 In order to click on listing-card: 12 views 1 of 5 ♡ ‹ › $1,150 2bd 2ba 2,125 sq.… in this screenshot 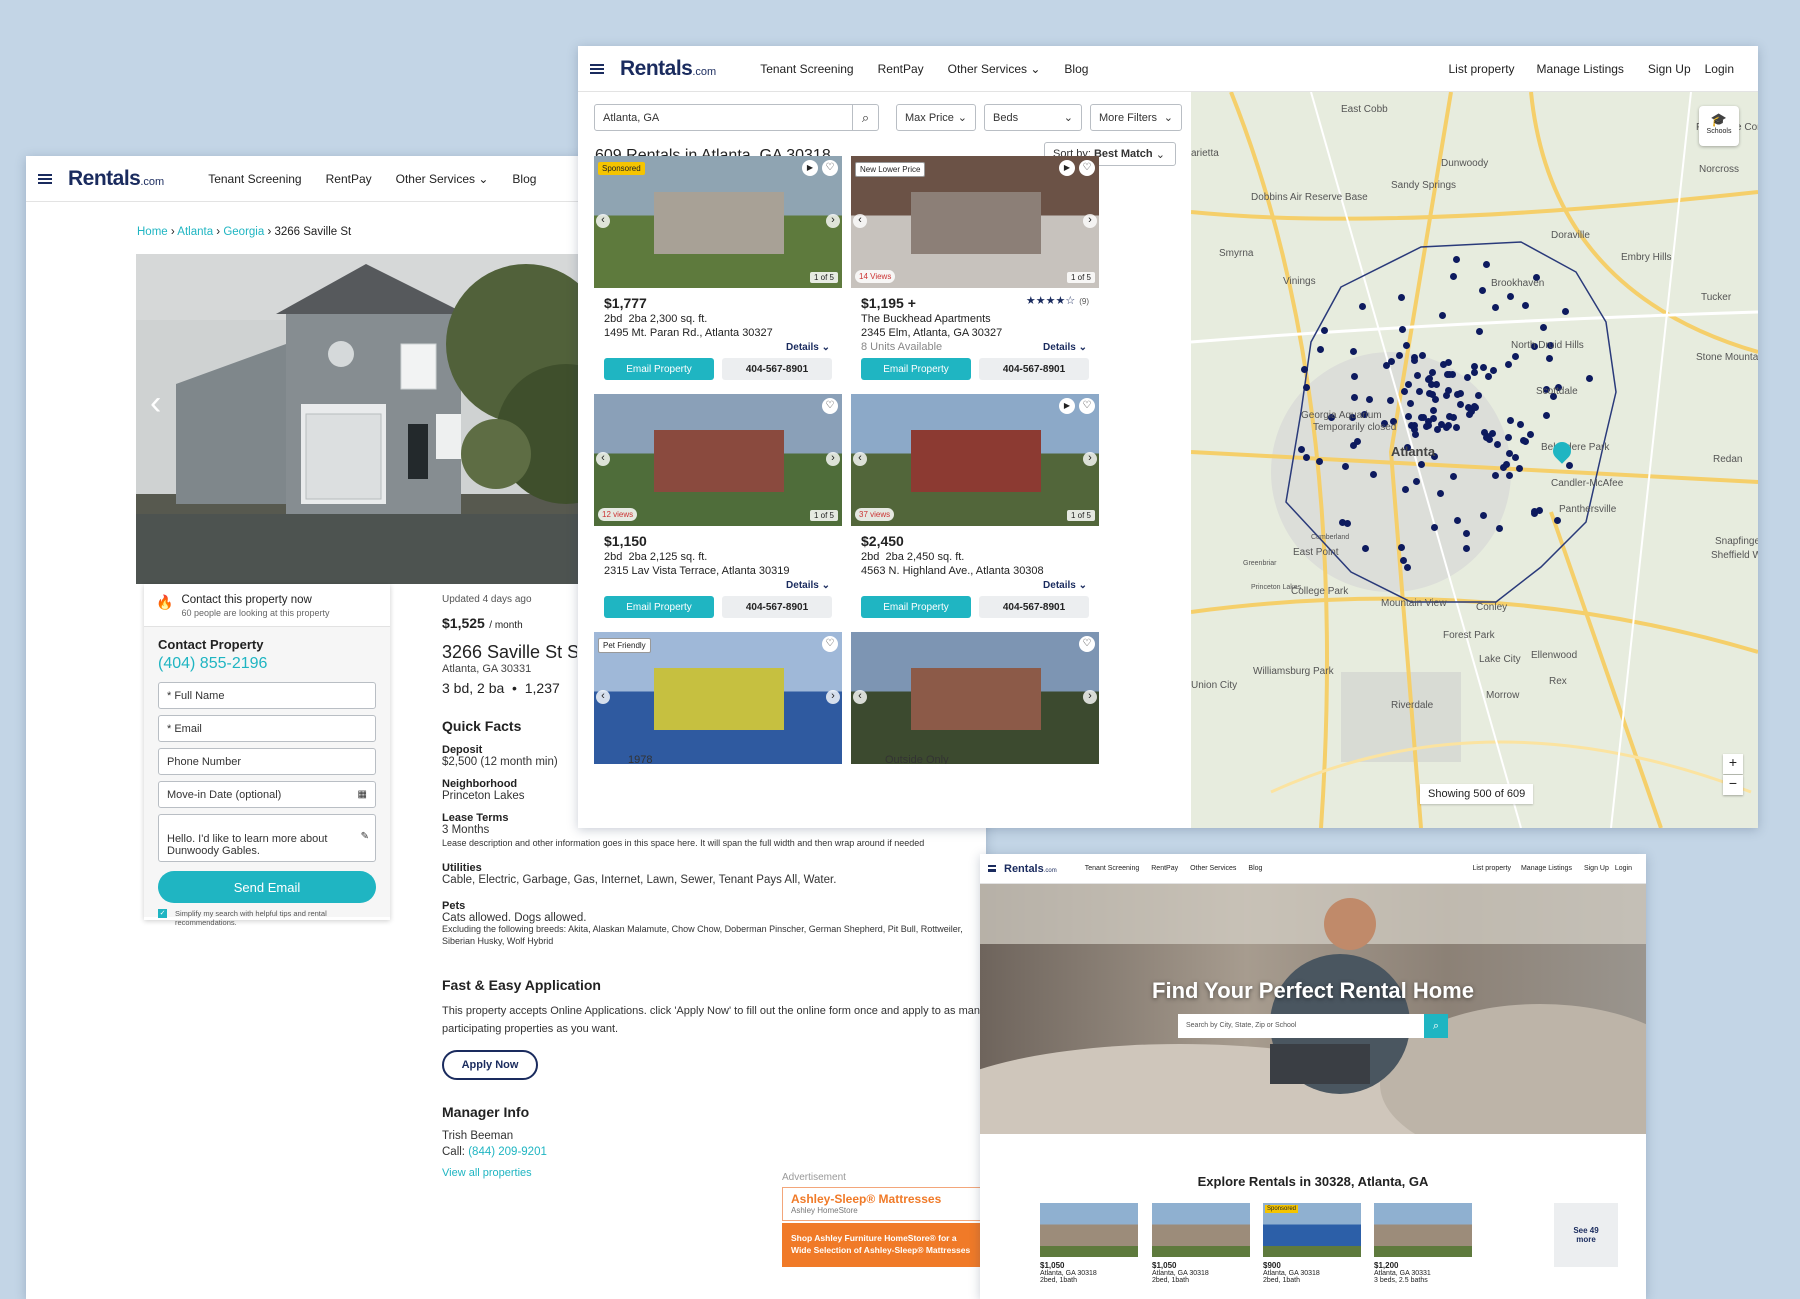, I will do `click(718, 509)`.